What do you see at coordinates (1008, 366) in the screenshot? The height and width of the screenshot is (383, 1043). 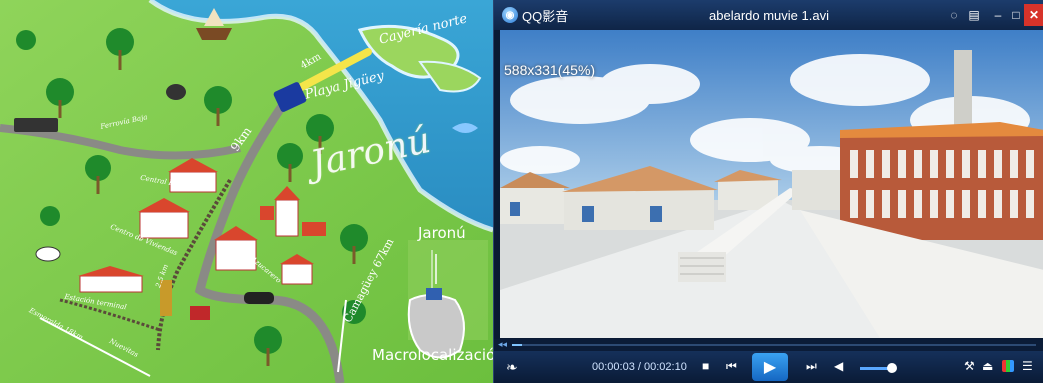 I see `color-adjust-icon` at bounding box center [1008, 366].